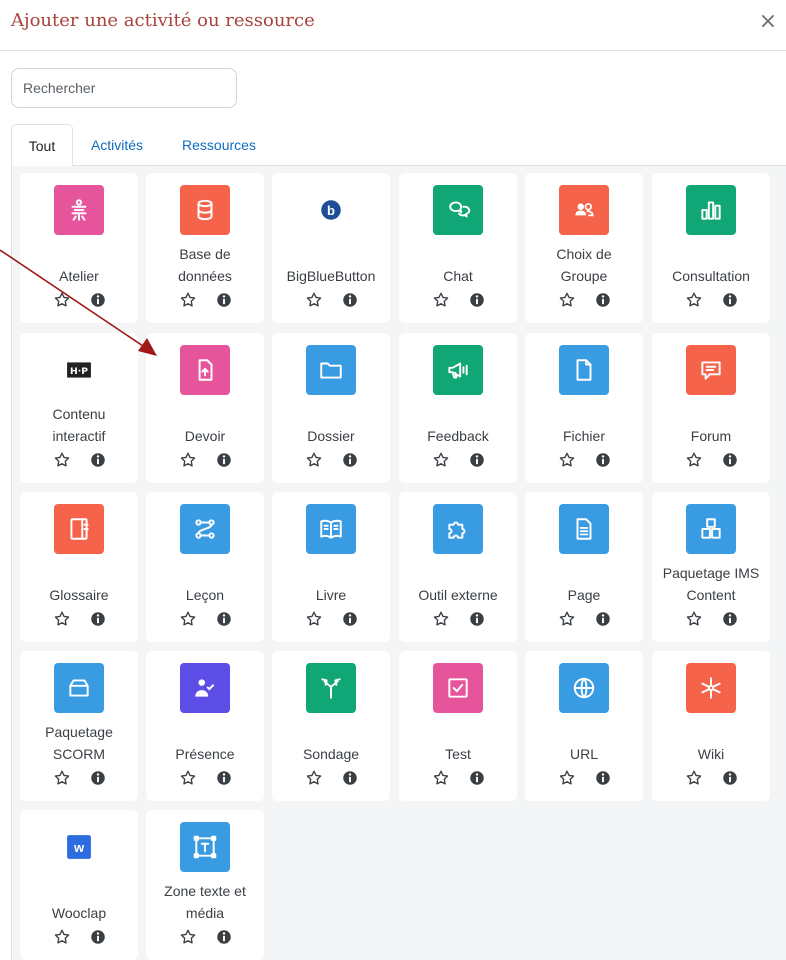  What do you see at coordinates (331, 436) in the screenshot?
I see `activity-label: Dossier` at bounding box center [331, 436].